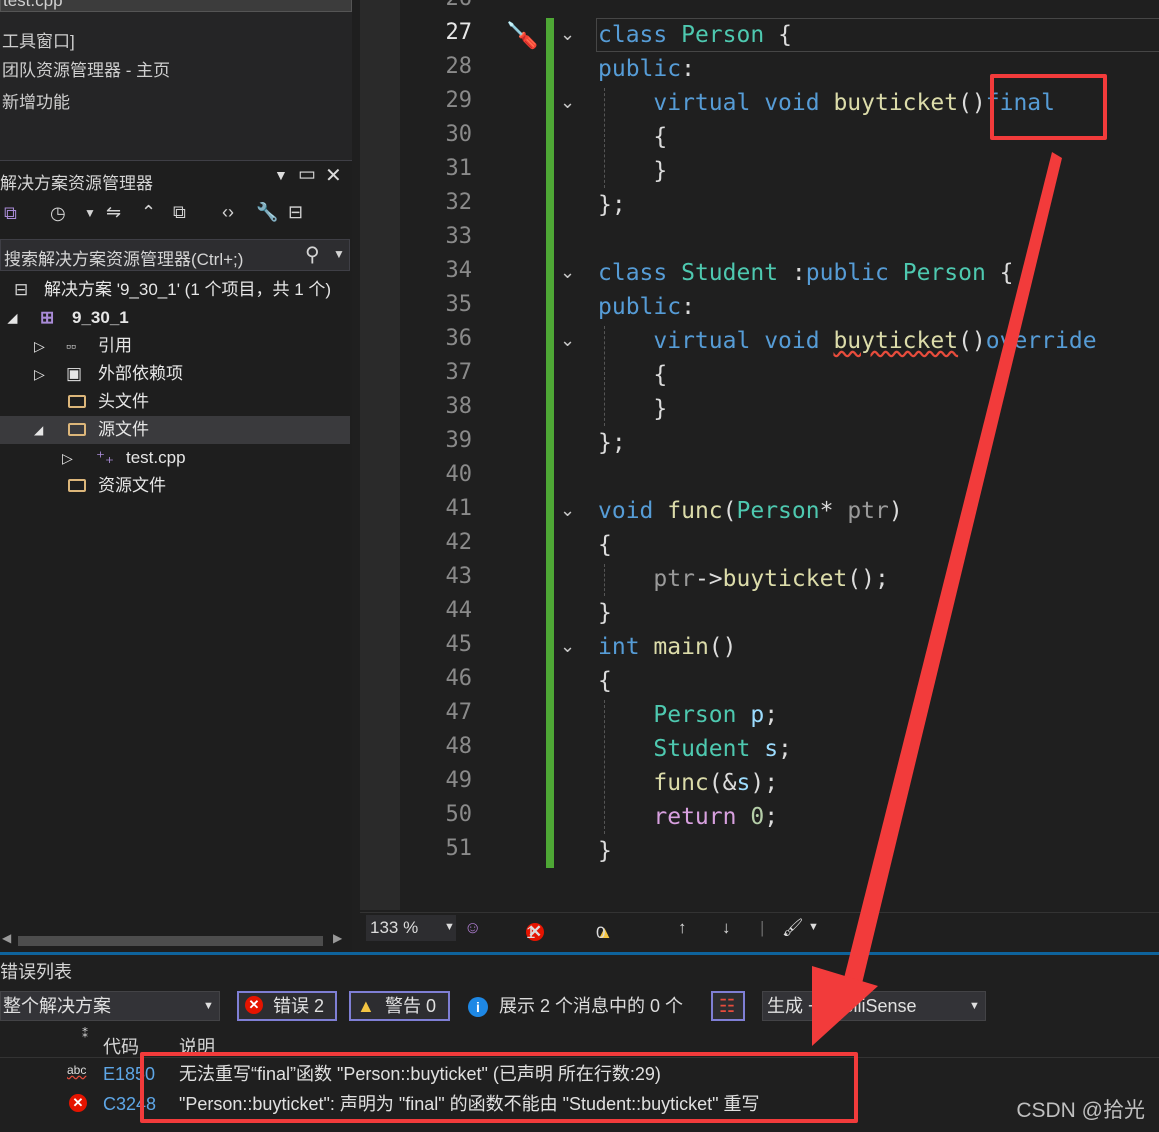 The image size is (1159, 1132). I want to click on annotation-arrow-shaft, so click(951, 576).